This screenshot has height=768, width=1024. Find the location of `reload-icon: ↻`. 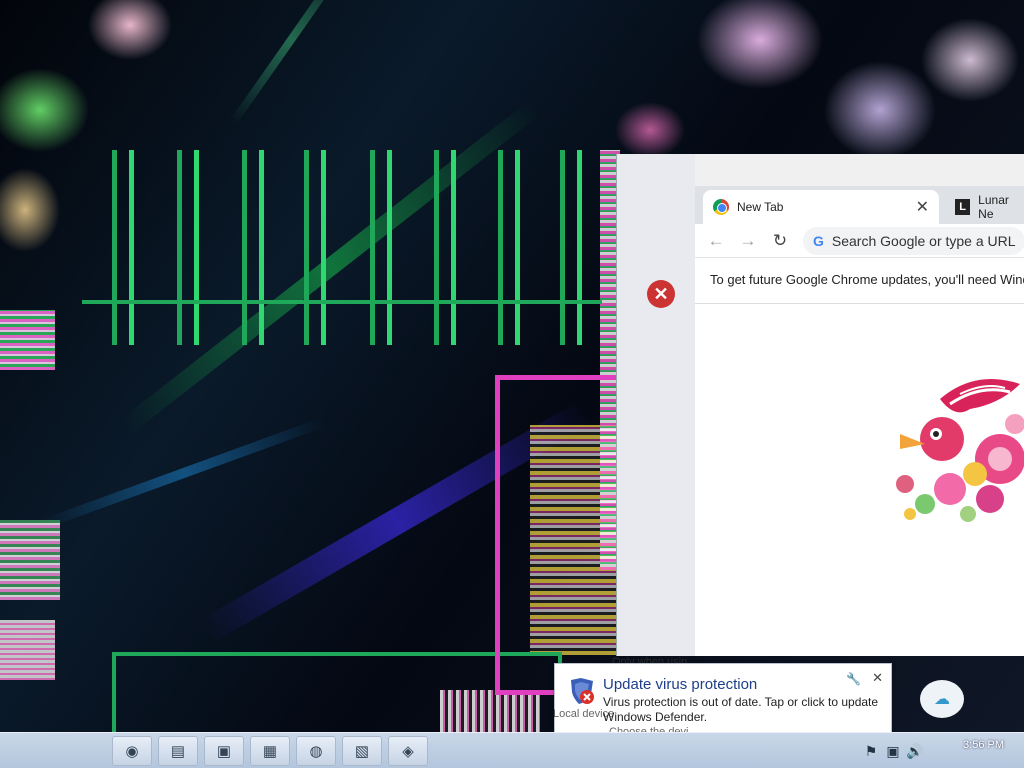

reload-icon: ↻ is located at coordinates (780, 241).